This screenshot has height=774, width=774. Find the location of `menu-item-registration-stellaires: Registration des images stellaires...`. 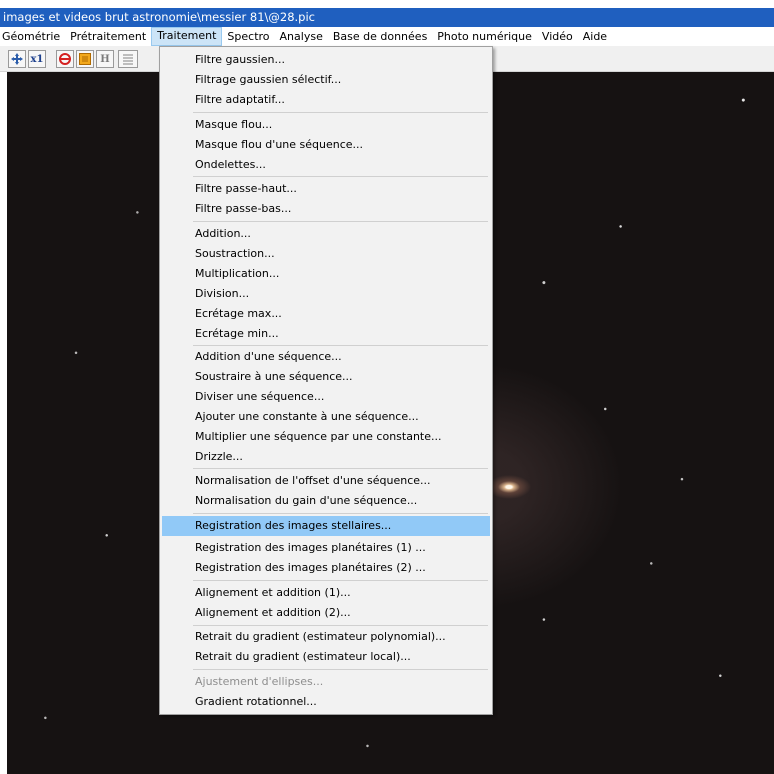

menu-item-registration-stellaires: Registration des images stellaires... is located at coordinates (326, 526).